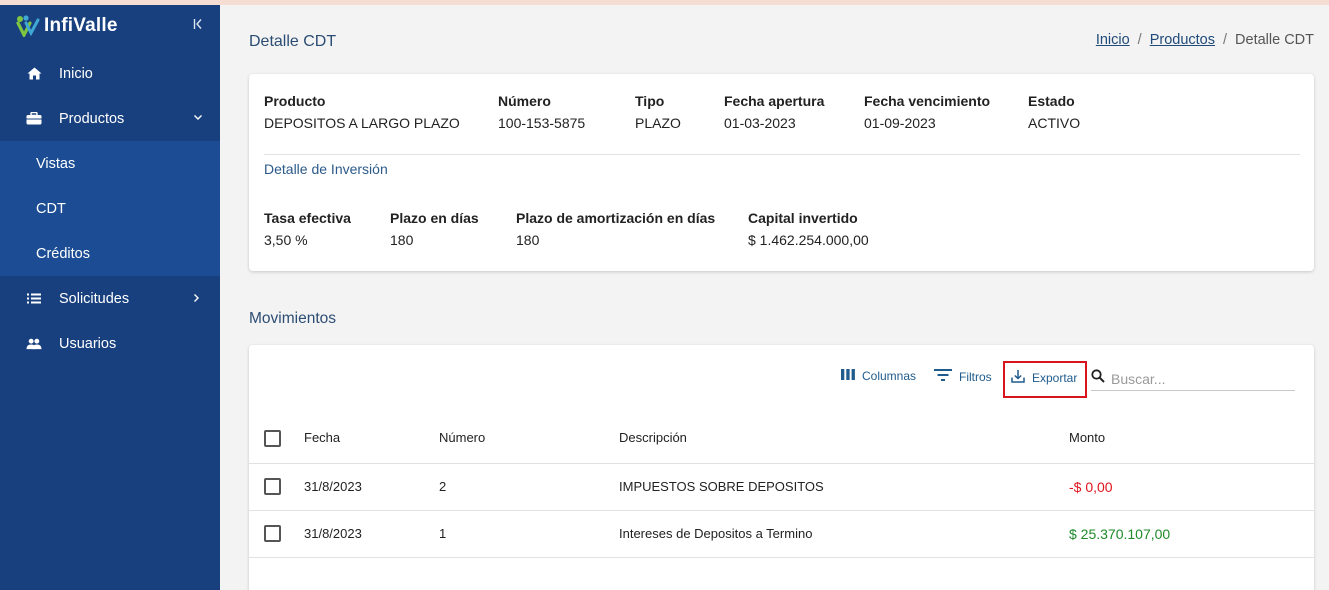 This screenshot has width=1329, height=590. I want to click on chevron-right-icon, so click(196, 299).